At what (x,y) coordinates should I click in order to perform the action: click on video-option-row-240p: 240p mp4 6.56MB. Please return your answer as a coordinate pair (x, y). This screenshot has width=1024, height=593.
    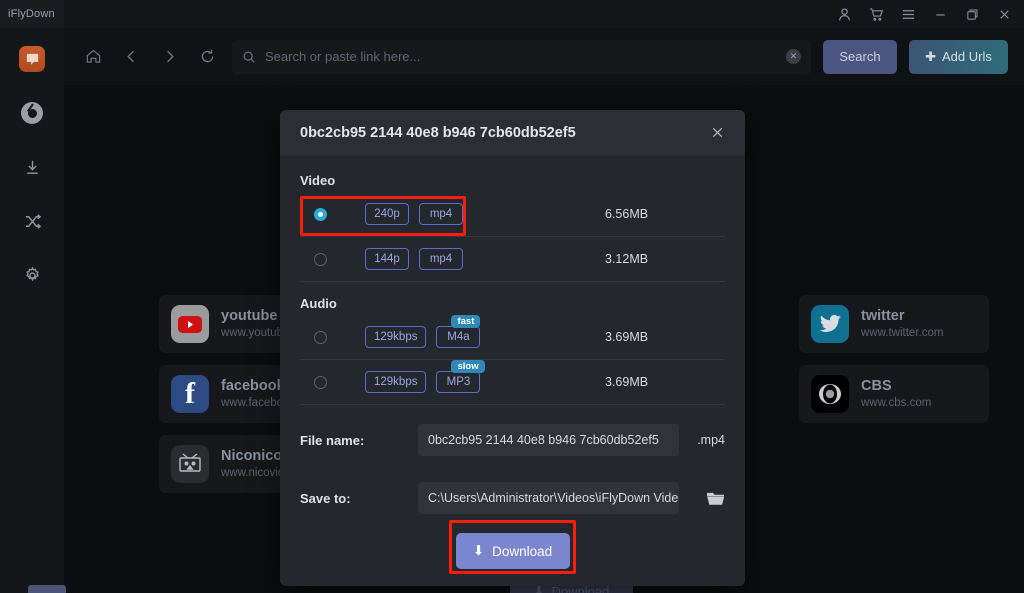
    Looking at the image, I should click on (512, 214).